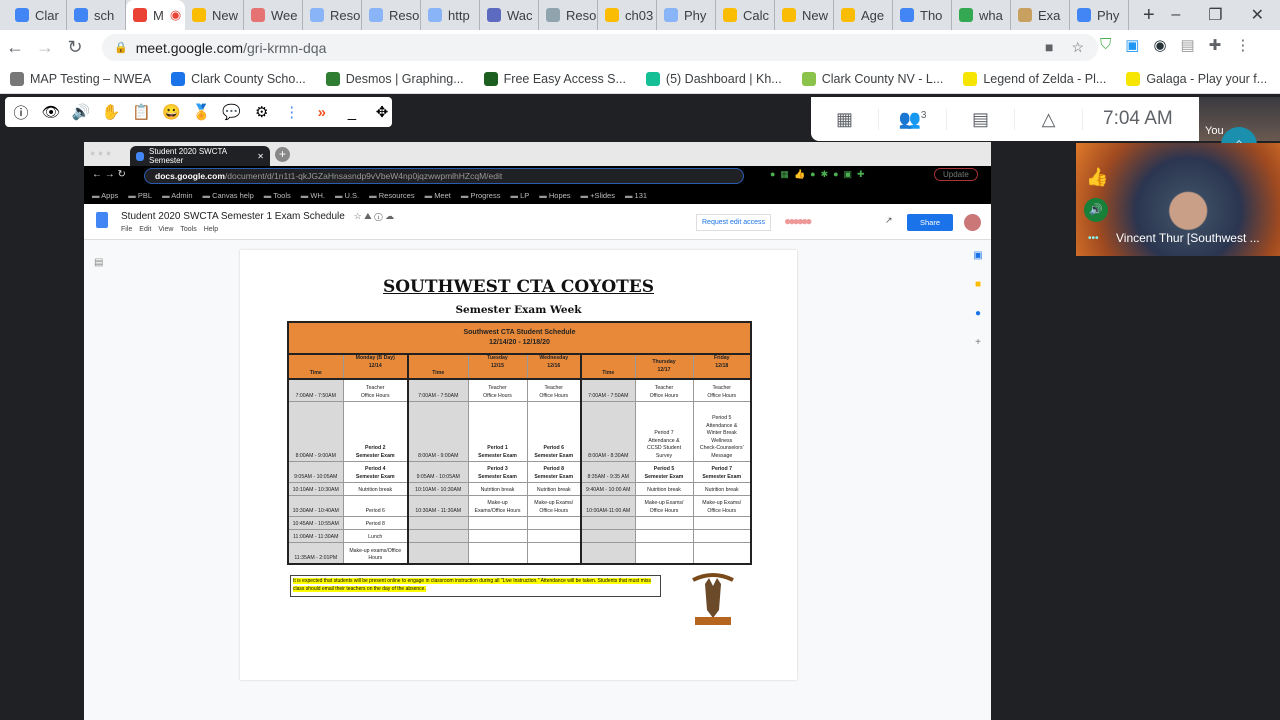  I want to click on browser-tab: Age, so click(863, 15).